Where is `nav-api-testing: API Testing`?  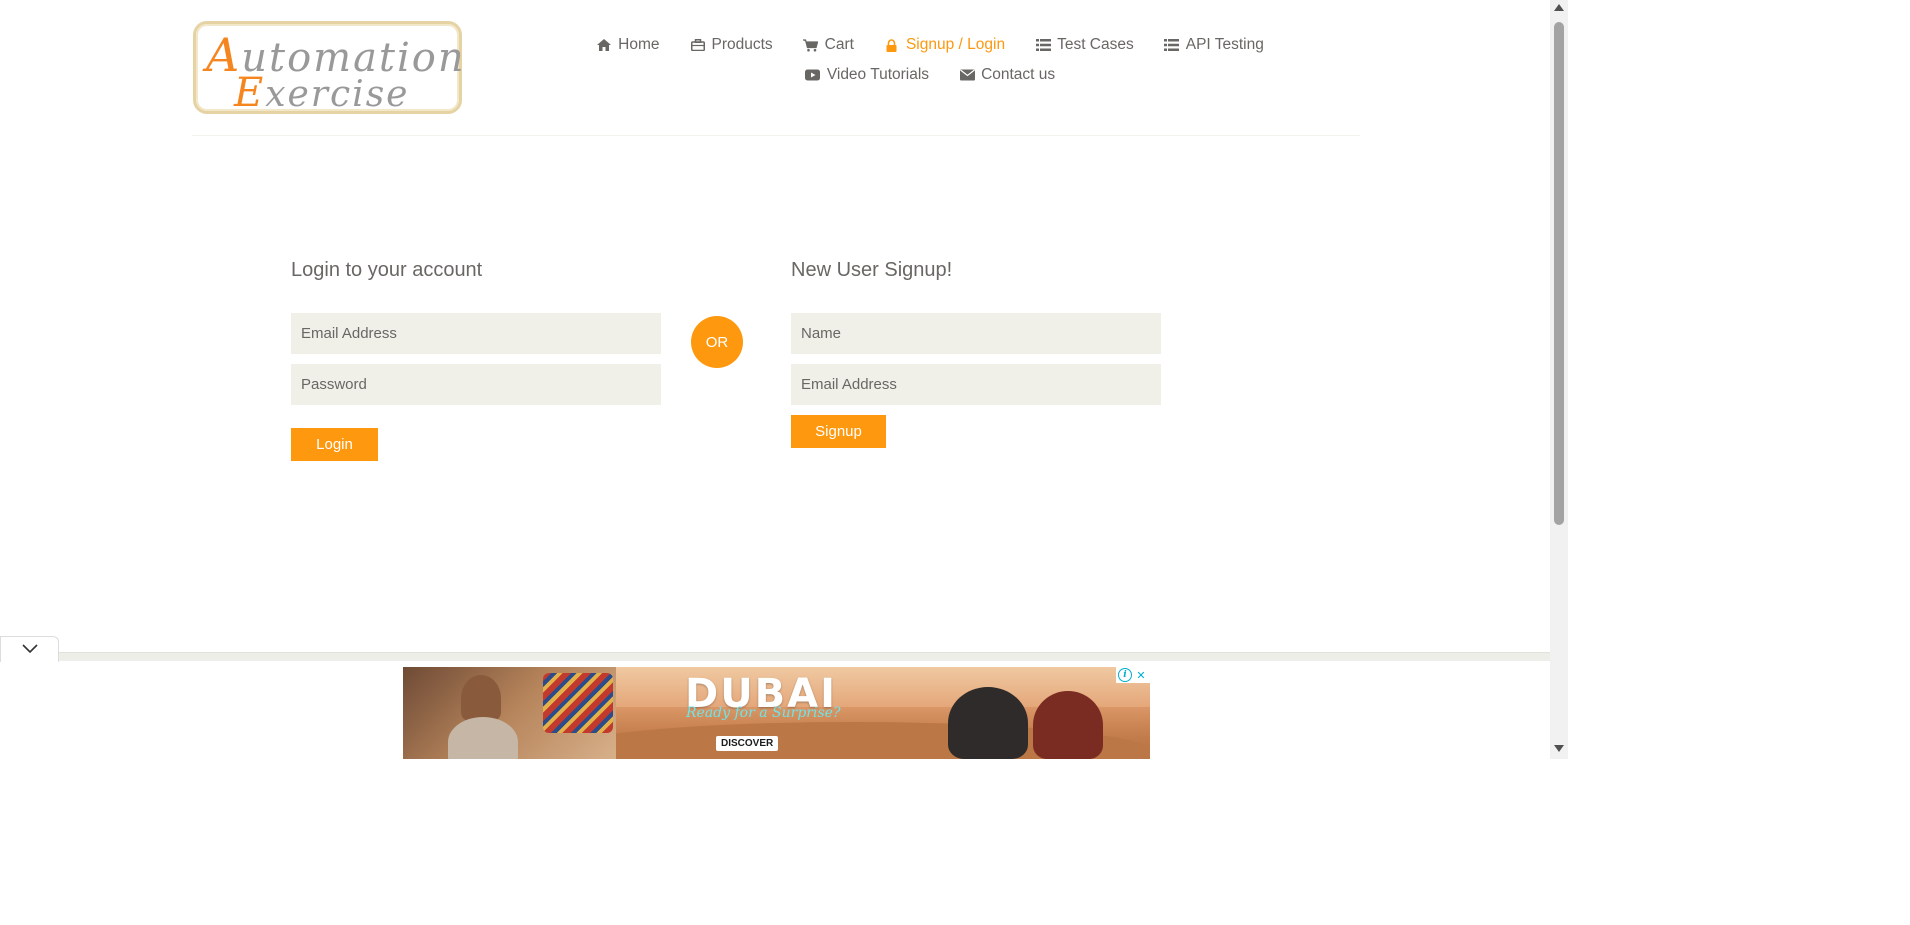 nav-api-testing: API Testing is located at coordinates (1214, 45).